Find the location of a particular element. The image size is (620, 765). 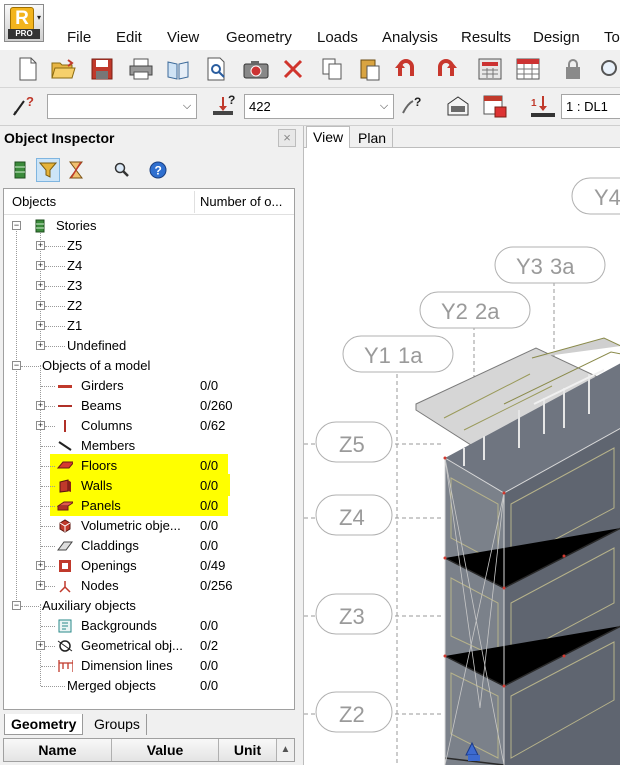

tree-node-openings: + Openings 0/49 is located at coordinates (149, 566).